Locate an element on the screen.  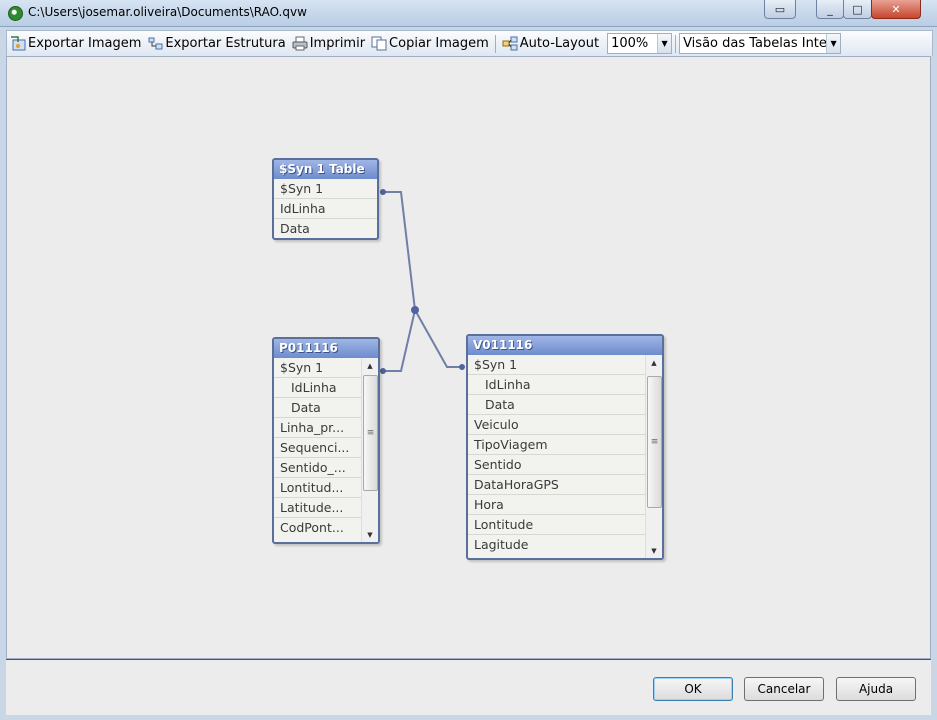
zoom-select: 100% ▼ is located at coordinates (640, 43).